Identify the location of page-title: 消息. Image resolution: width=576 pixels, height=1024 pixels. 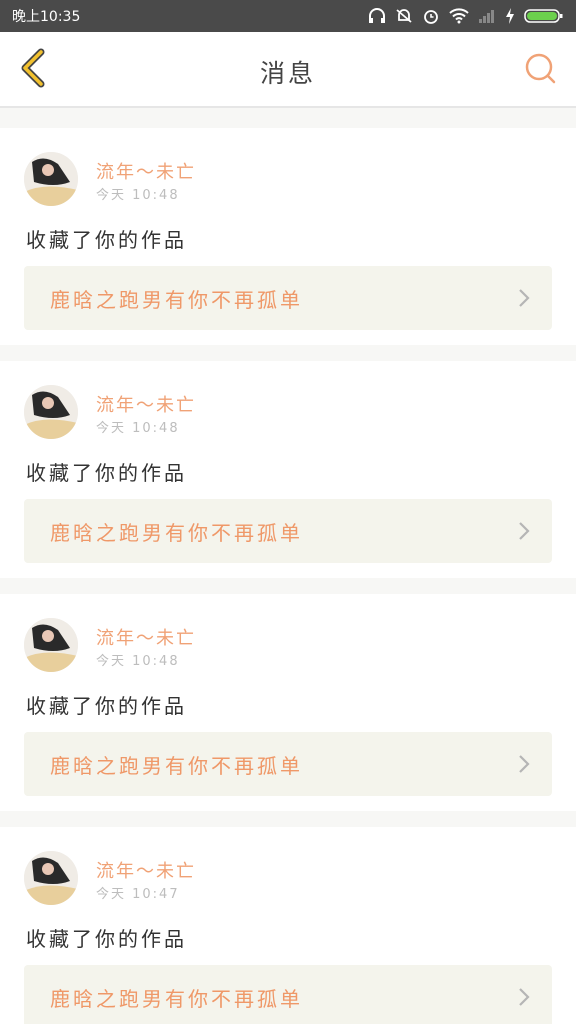
(287, 73).